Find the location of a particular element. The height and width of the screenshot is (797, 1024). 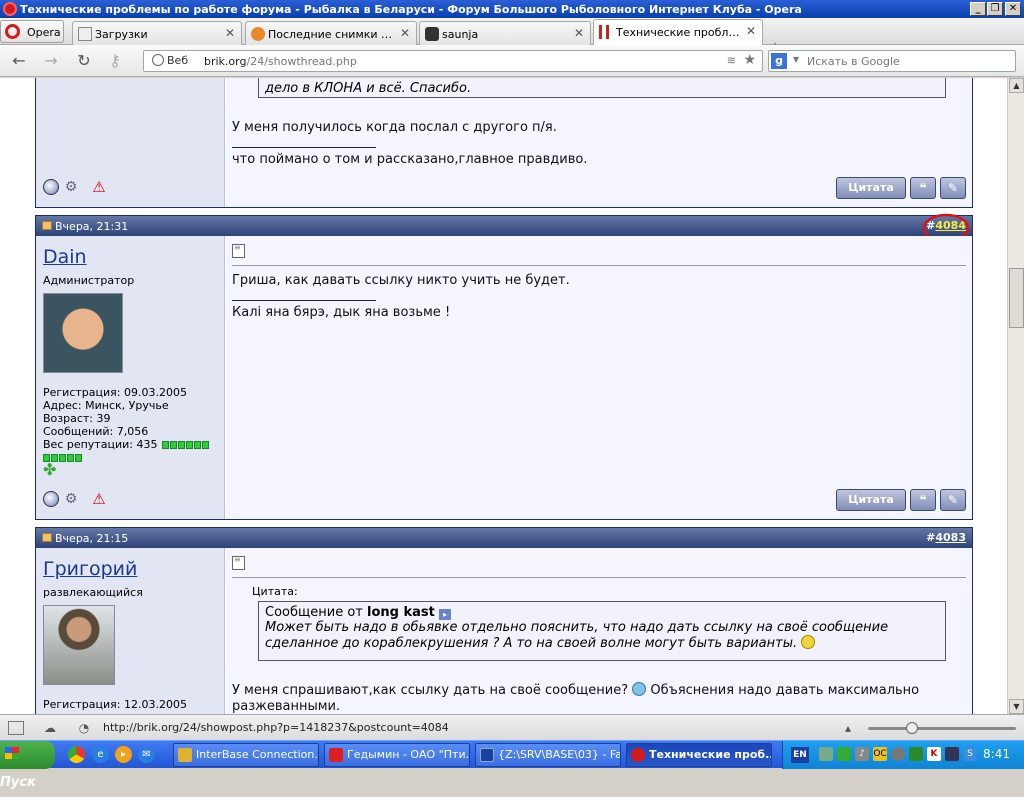

disk-tray-icon is located at coordinates (898, 754).